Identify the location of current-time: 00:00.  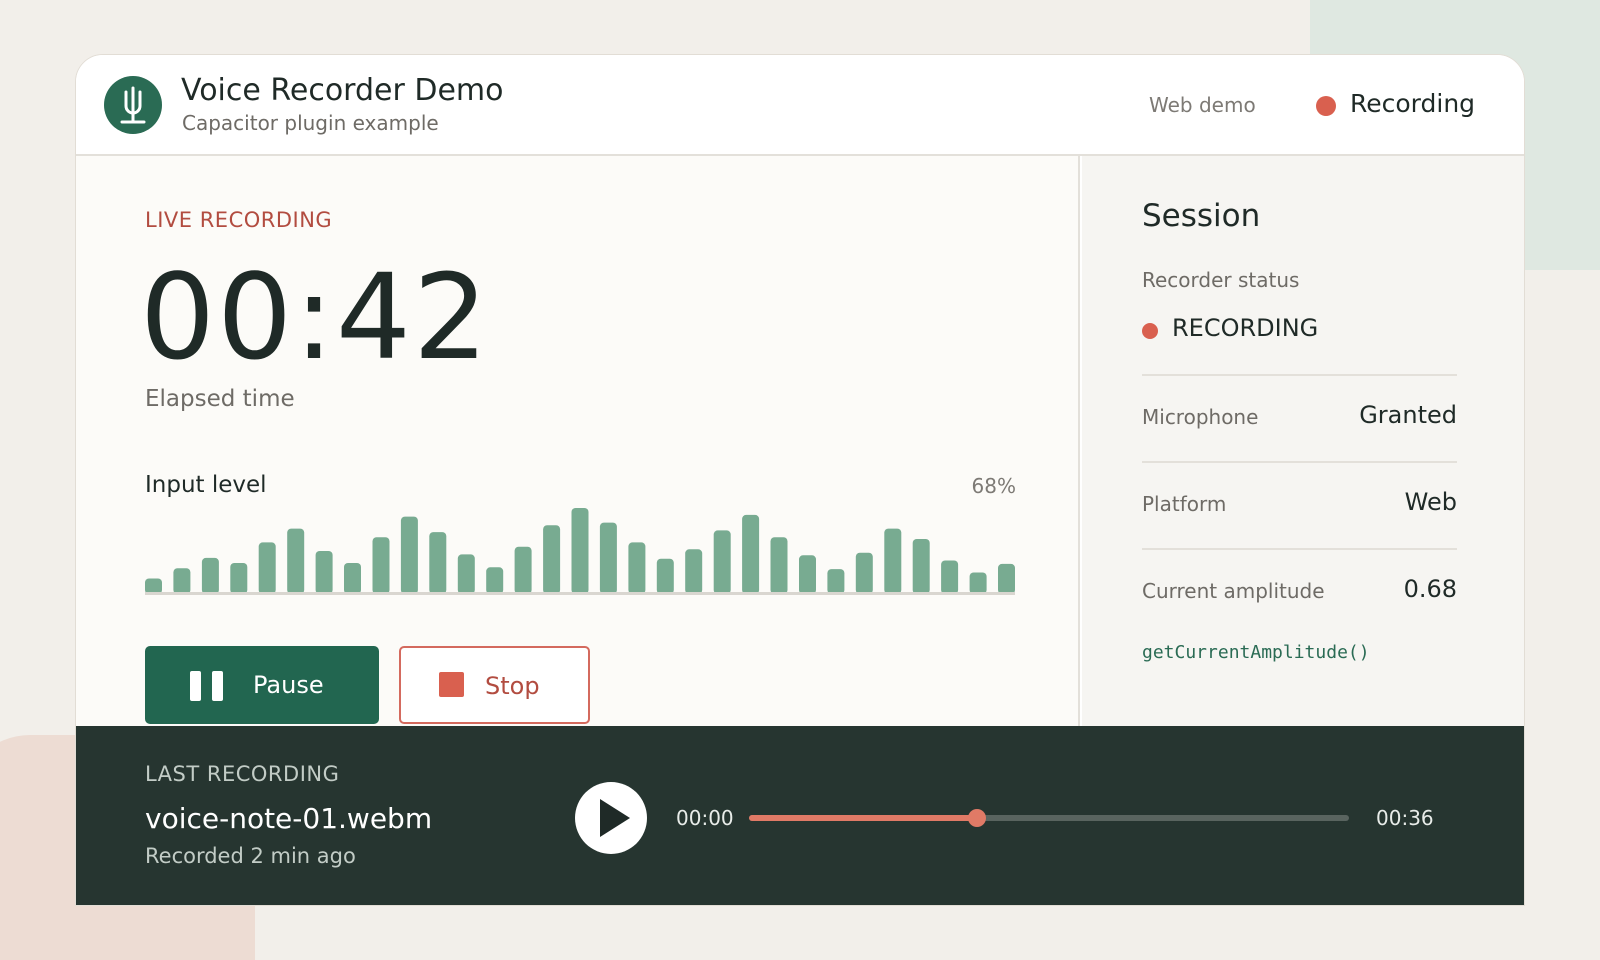
(705, 818).